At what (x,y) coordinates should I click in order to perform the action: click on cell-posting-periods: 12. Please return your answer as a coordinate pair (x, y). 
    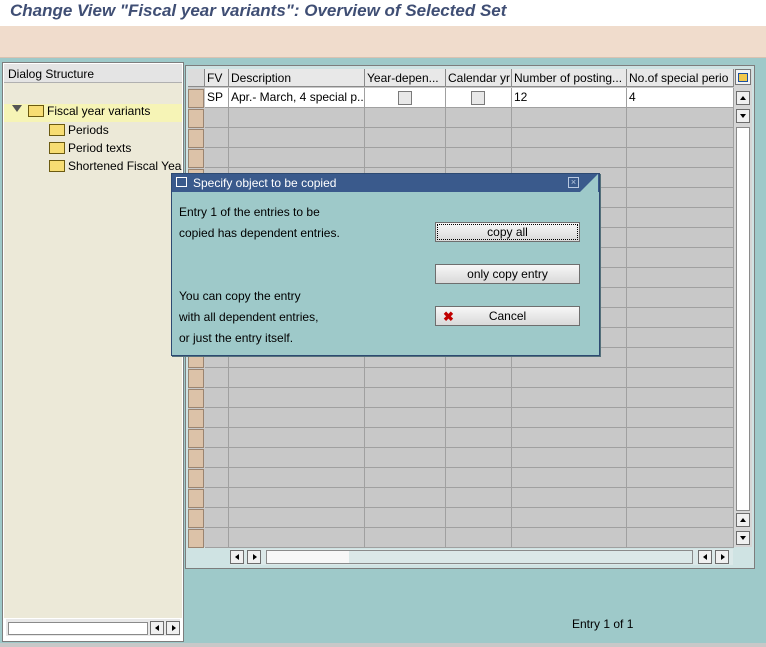
    Looking at the image, I should click on (569, 98).